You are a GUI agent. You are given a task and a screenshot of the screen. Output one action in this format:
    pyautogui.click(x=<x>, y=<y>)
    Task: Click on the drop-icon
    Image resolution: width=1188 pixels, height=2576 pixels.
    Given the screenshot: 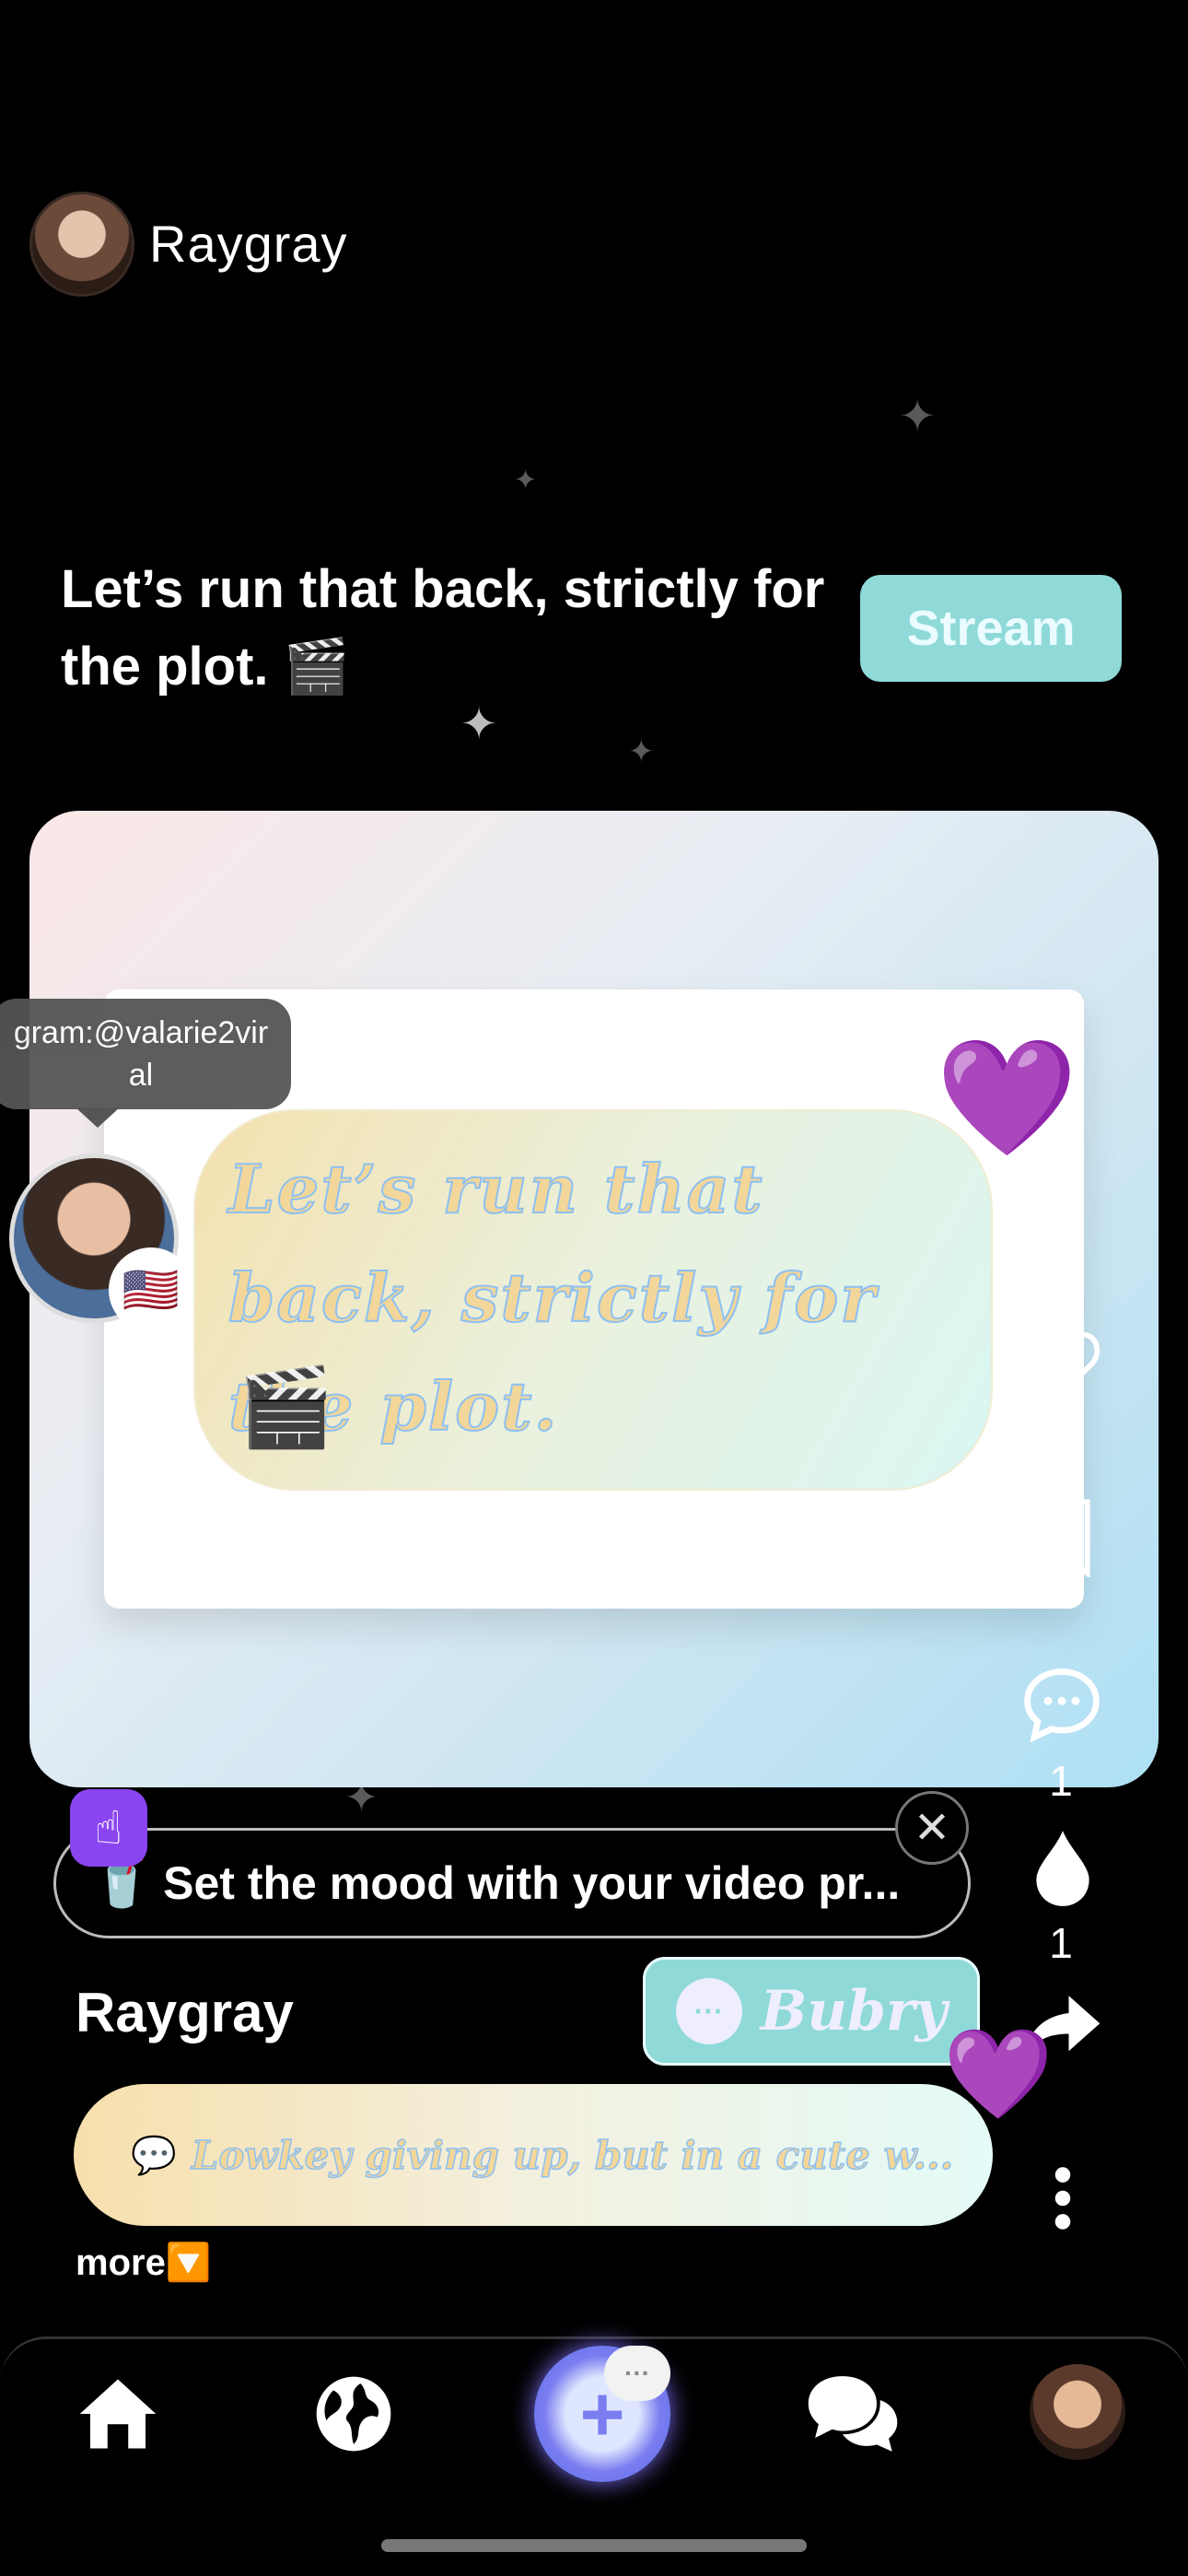 What is the action you would take?
    pyautogui.click(x=1062, y=1868)
    